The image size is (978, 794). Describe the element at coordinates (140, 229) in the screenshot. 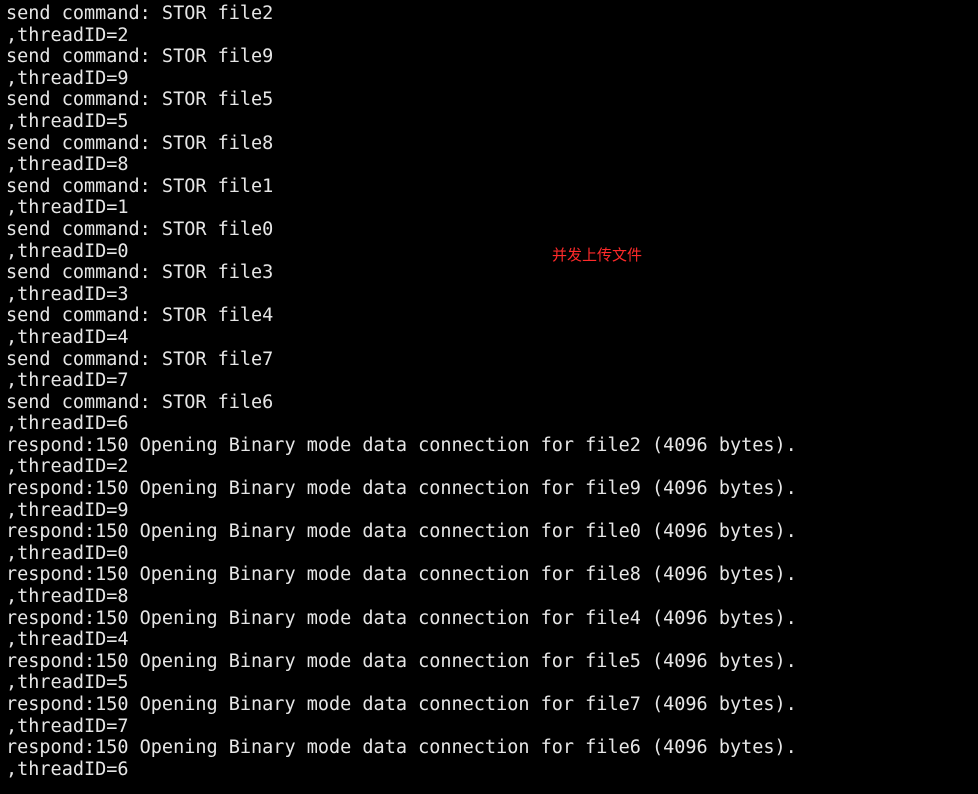

I see `terminal-line: send command: STOR file0` at that location.